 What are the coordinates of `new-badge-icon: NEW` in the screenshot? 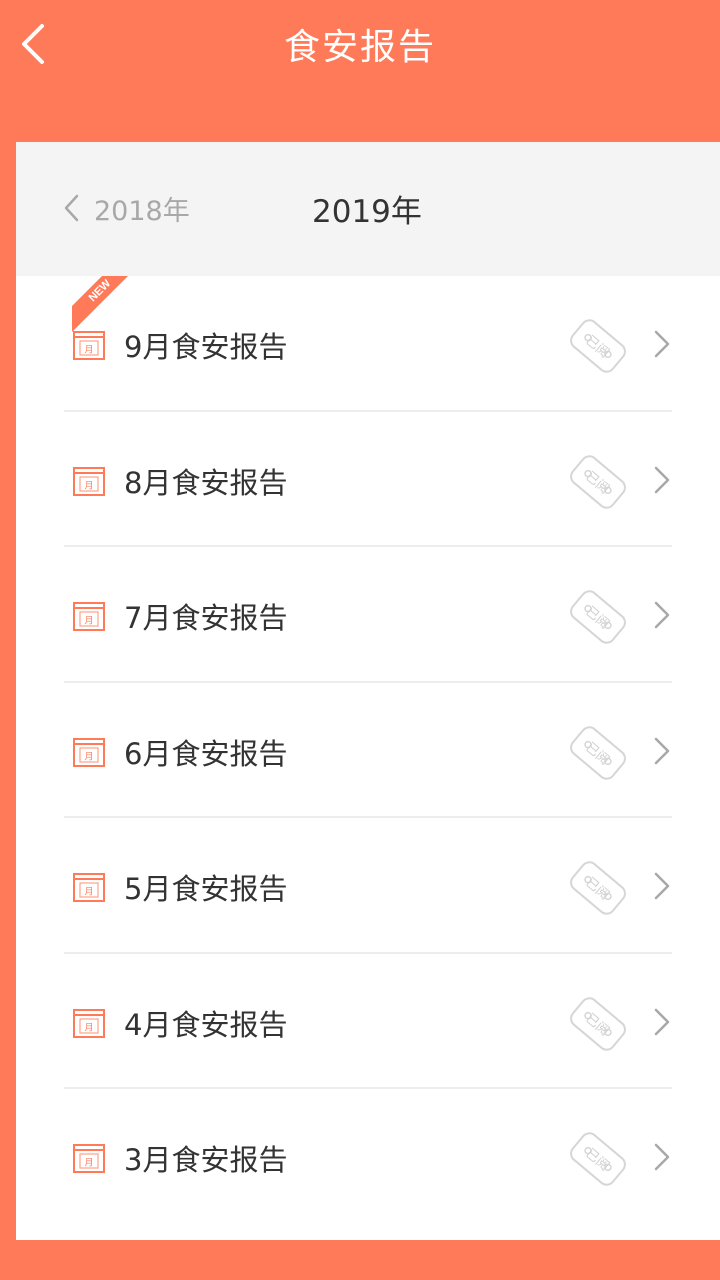 It's located at (100, 304).